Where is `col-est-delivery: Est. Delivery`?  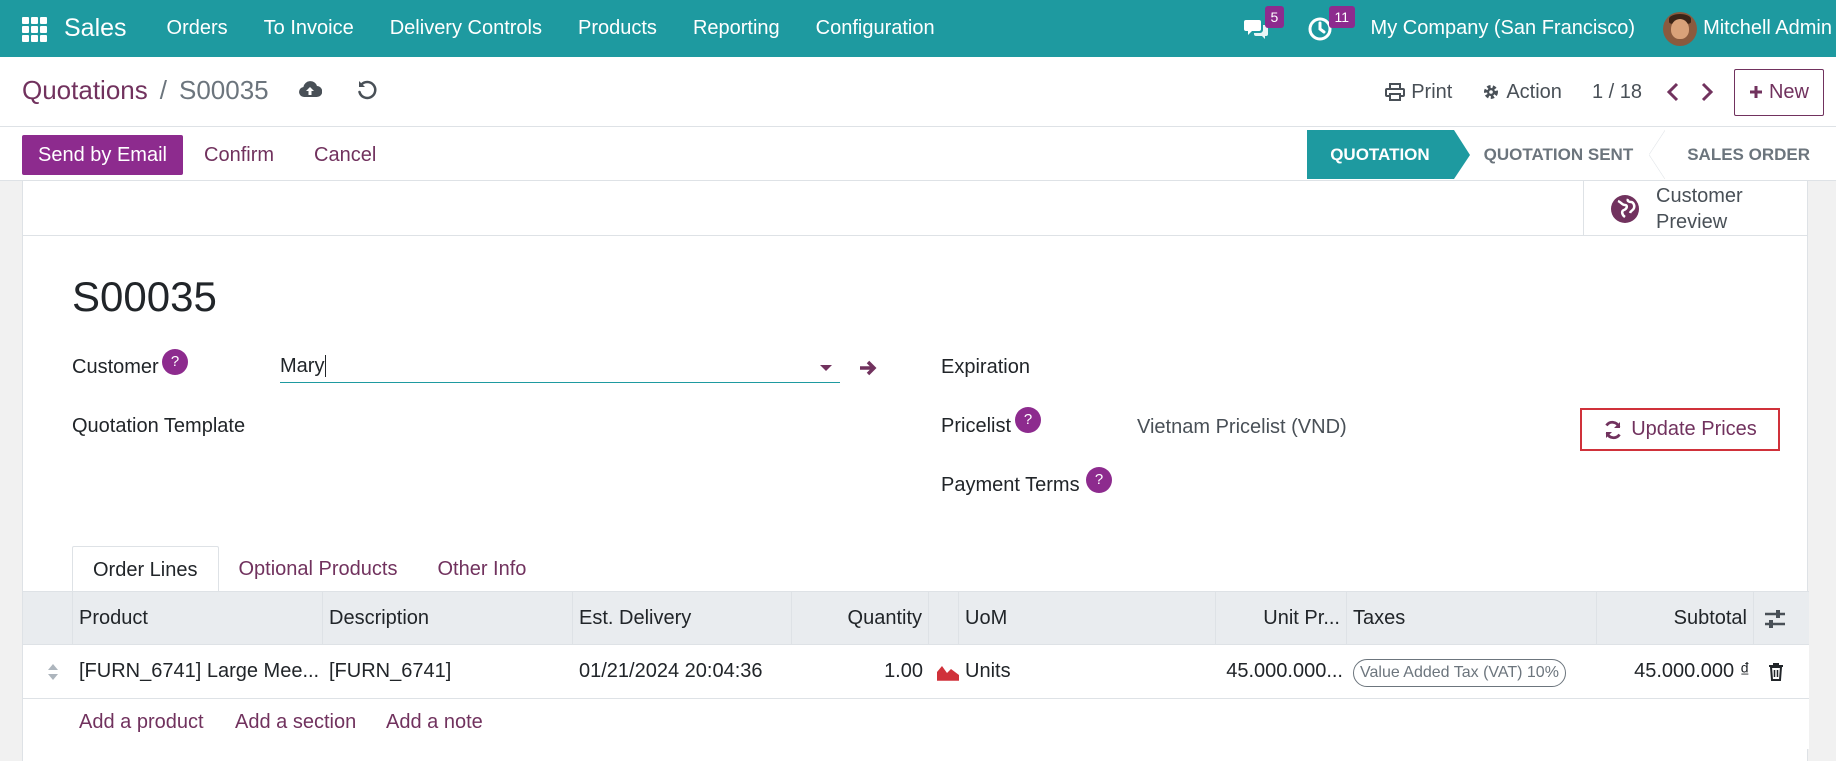
col-est-delivery: Est. Delivery is located at coordinates (682, 618).